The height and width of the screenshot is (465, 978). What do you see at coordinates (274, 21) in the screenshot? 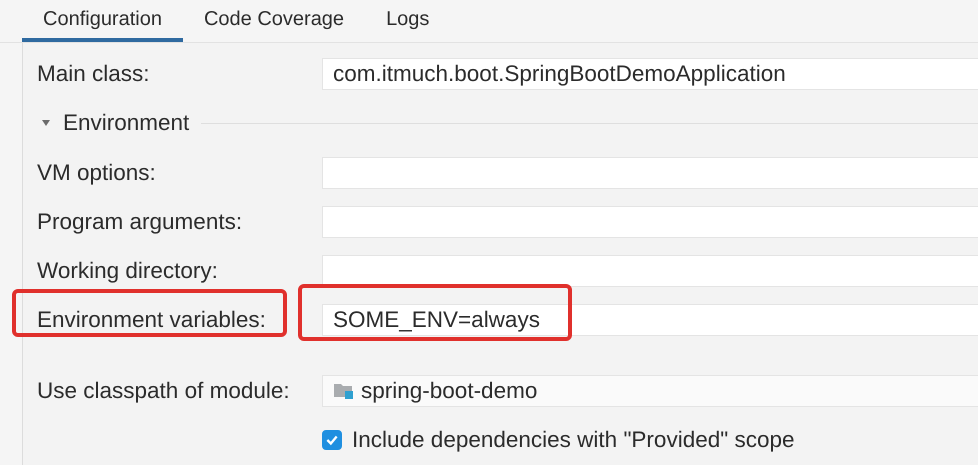
I see `tab: Code Coverage` at bounding box center [274, 21].